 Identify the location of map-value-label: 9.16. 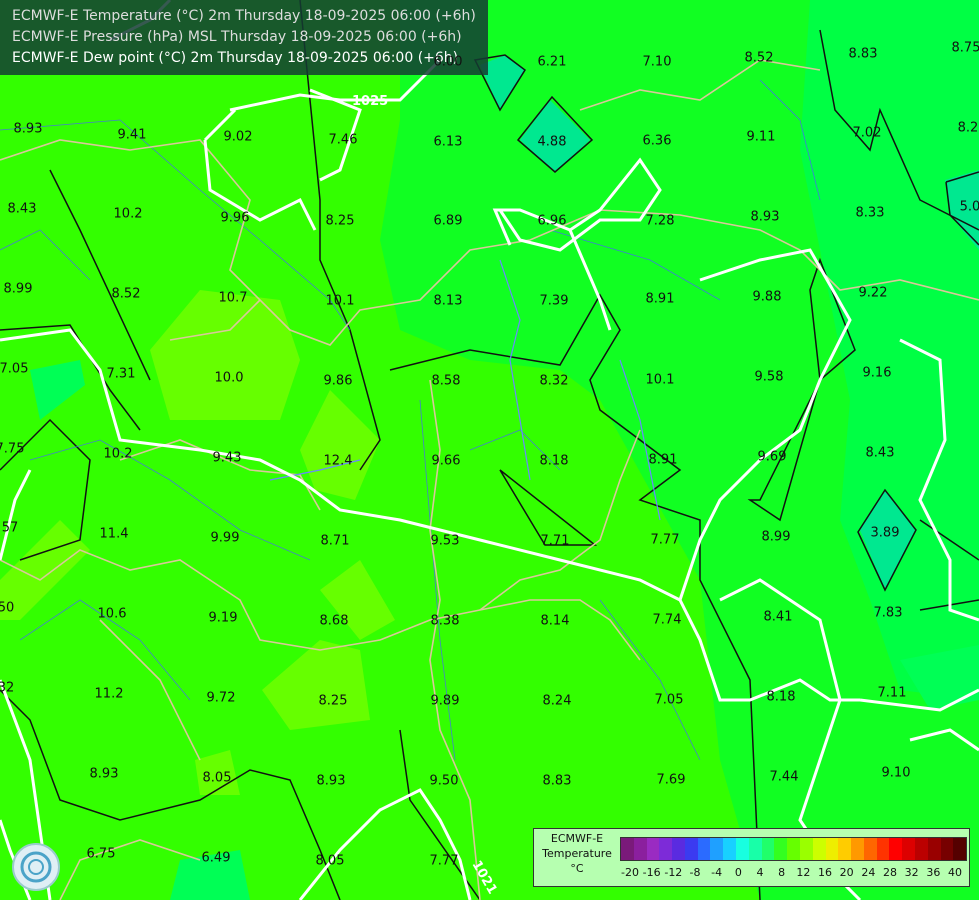
(877, 373).